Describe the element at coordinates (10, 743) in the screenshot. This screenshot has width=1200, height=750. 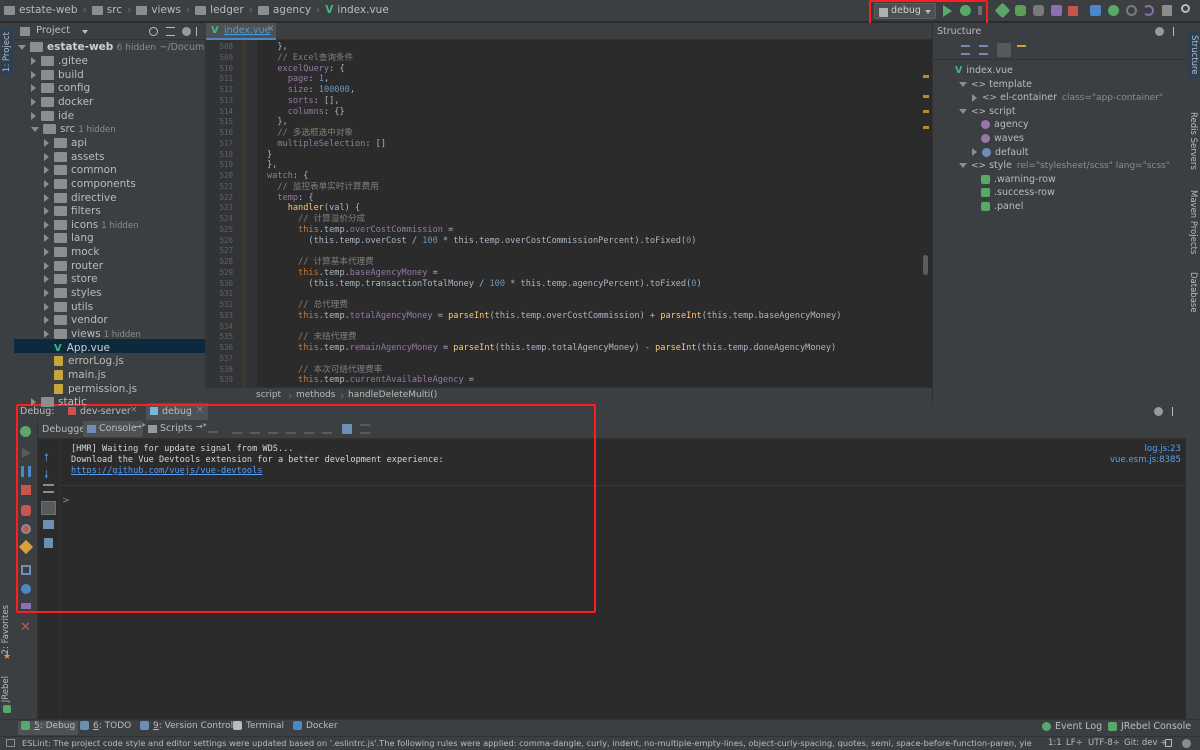
I see `status-toggle-icon` at that location.